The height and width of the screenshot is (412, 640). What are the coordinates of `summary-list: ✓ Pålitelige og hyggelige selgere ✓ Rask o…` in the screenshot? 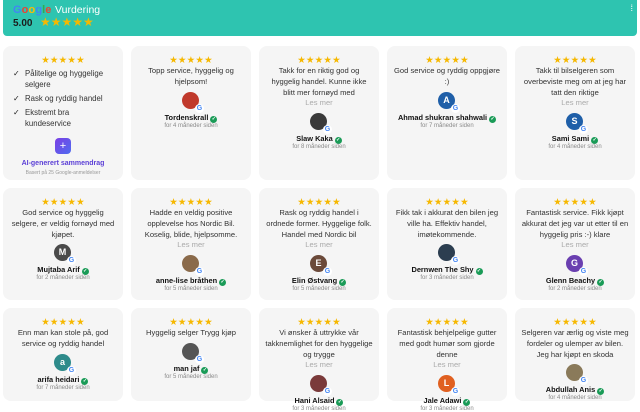 It's located at (65, 100).